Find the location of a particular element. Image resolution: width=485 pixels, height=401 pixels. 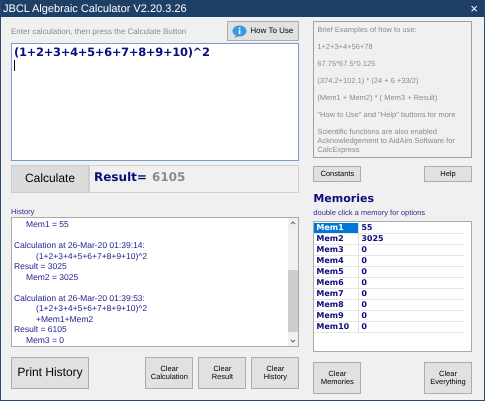

result-value: 6105 is located at coordinates (169, 177).